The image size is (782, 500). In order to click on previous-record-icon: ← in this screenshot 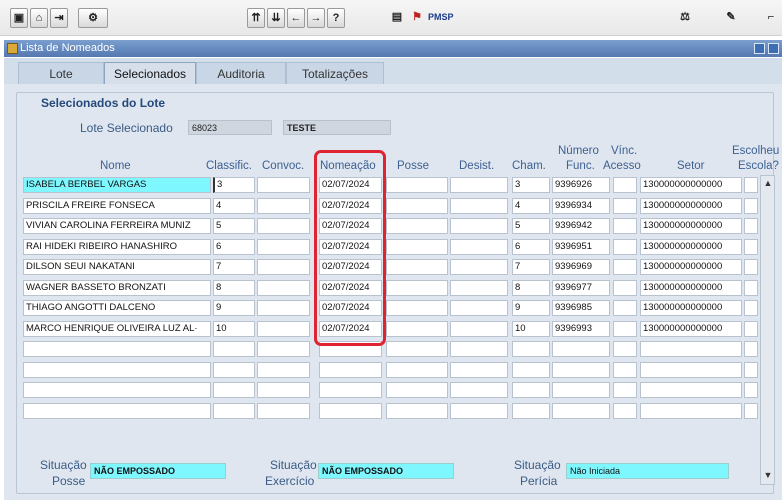, I will do `click(296, 18)`.